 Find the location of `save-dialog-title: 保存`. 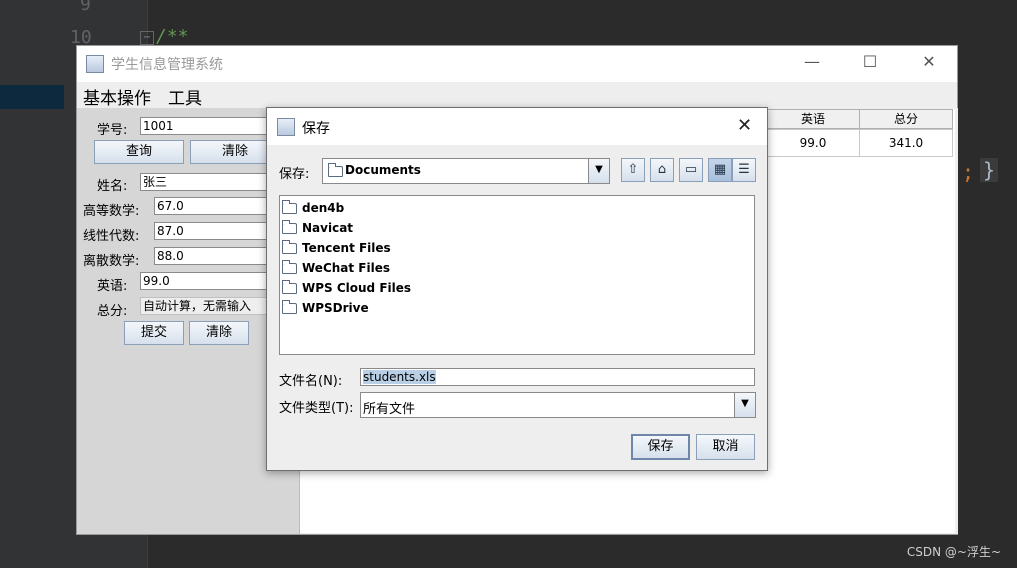

save-dialog-title: 保存 is located at coordinates (316, 129).